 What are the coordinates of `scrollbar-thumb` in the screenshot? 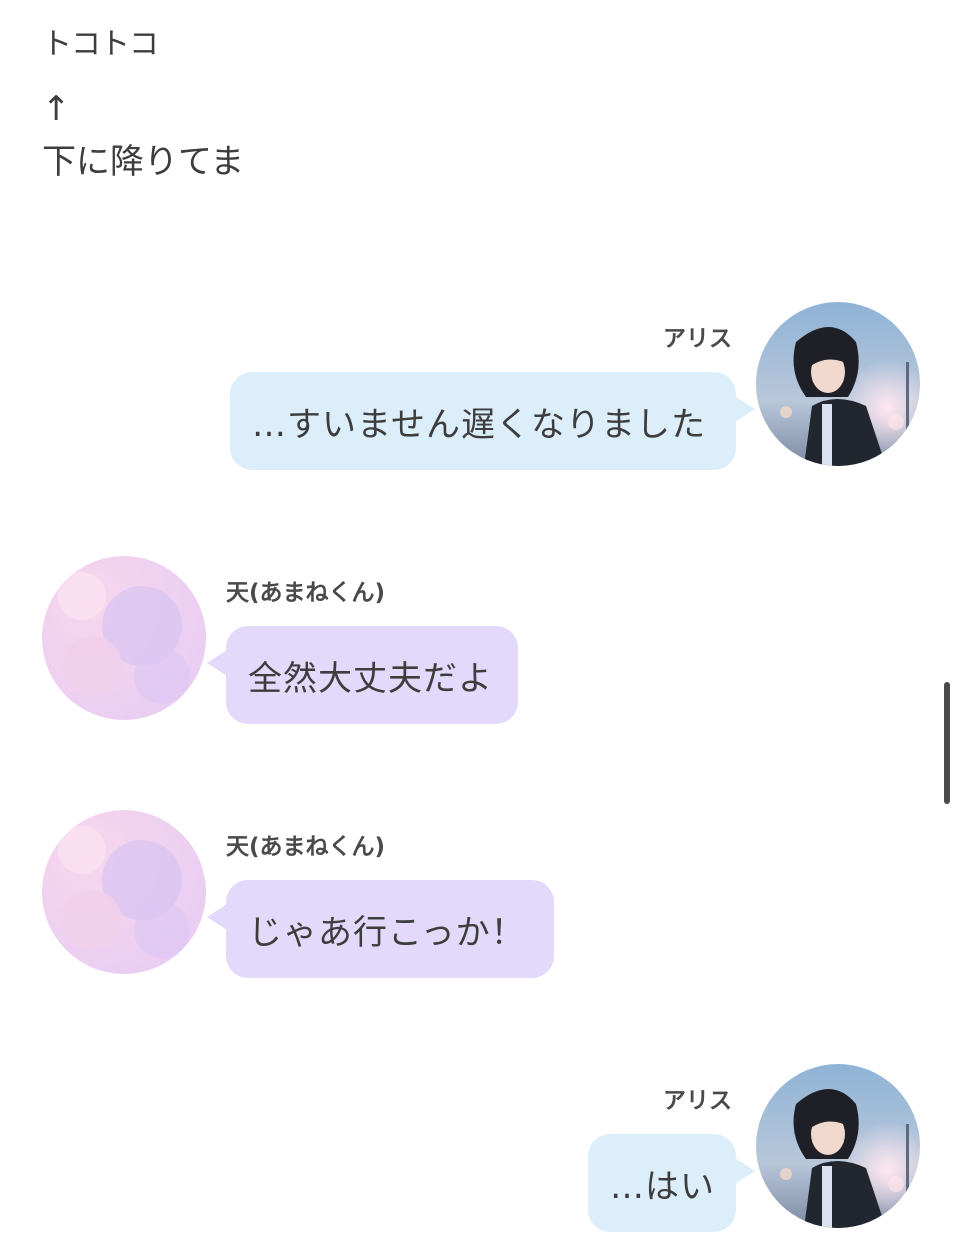 It's located at (947, 743).